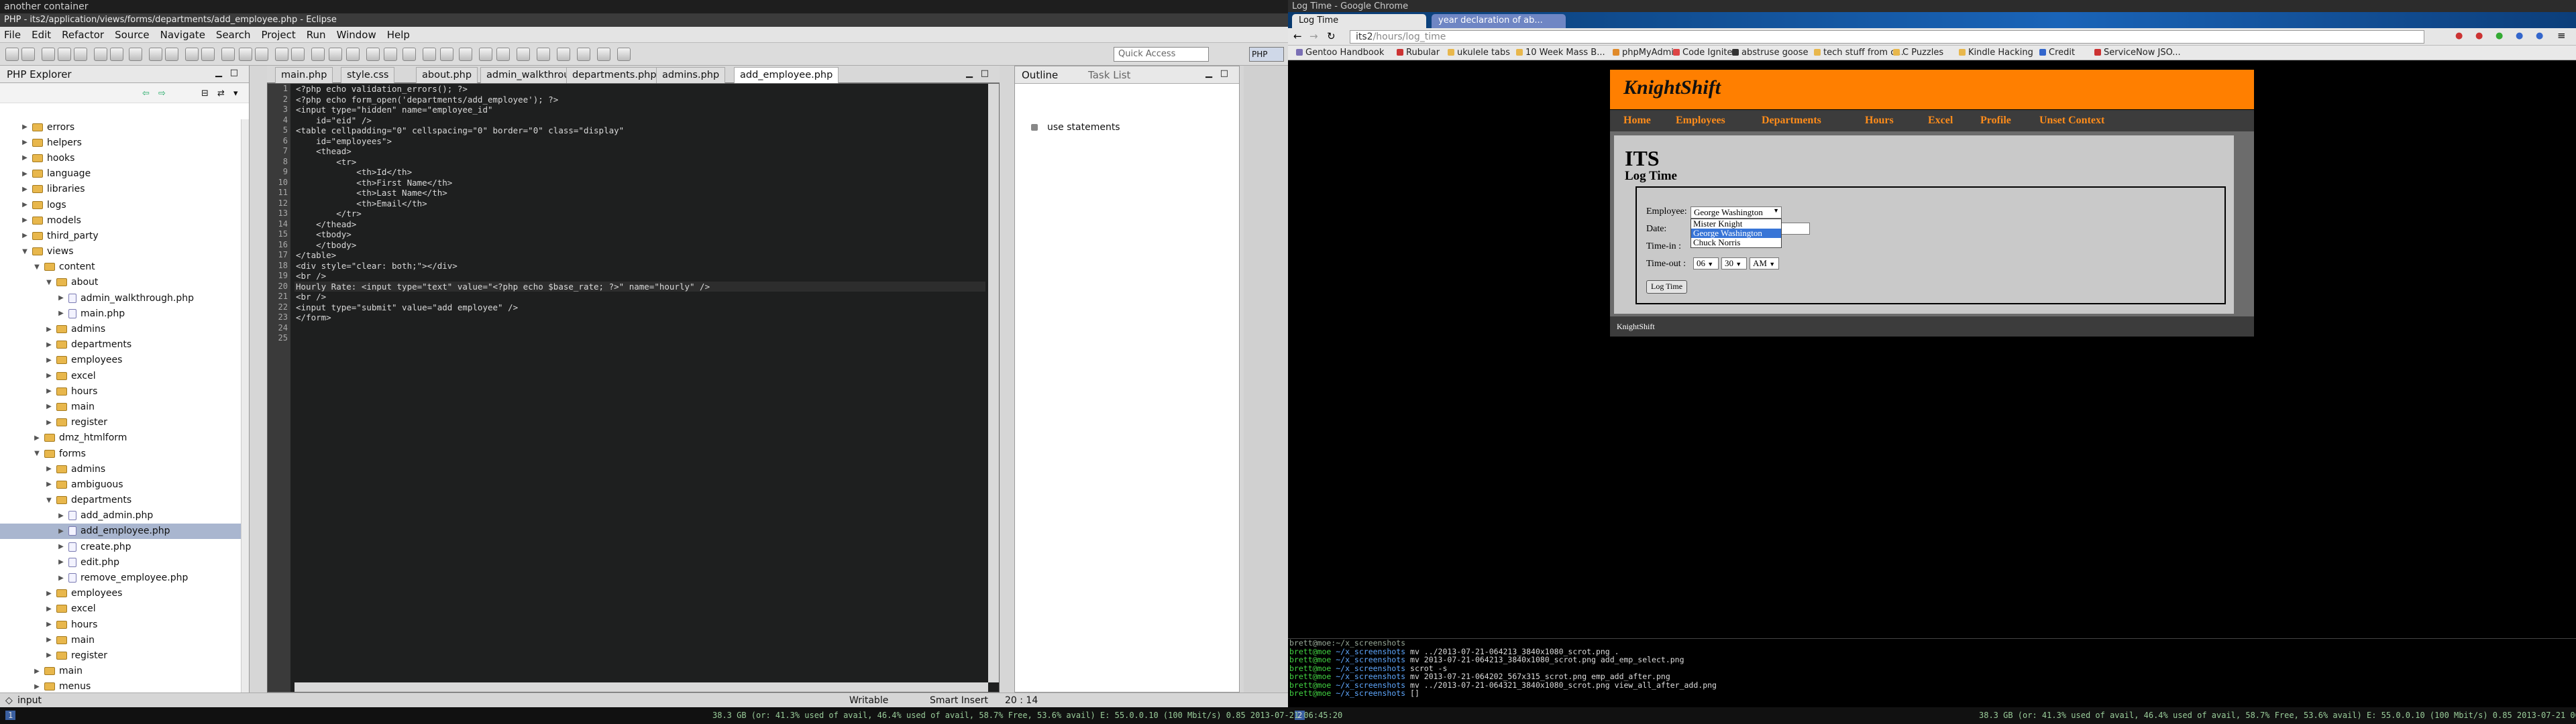 This screenshot has height=724, width=2576. I want to click on link-editor-icon: ⇄, so click(221, 93).